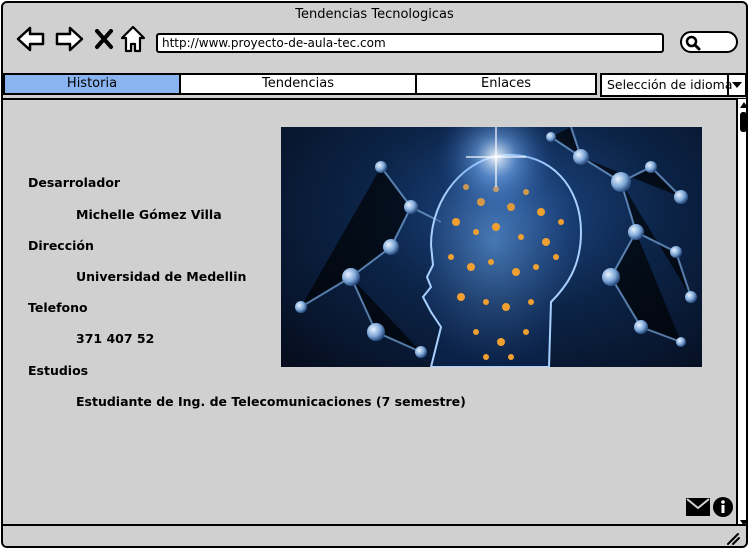 The height and width of the screenshot is (550, 750). Describe the element at coordinates (693, 43) in the screenshot. I see `search-icon` at that location.